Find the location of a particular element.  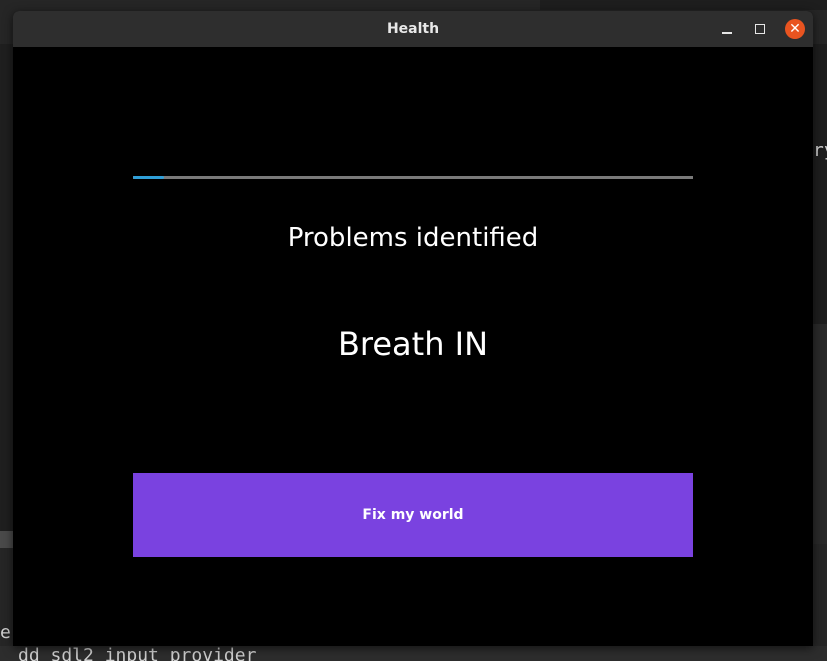

close-icon: ✕ is located at coordinates (795, 29).